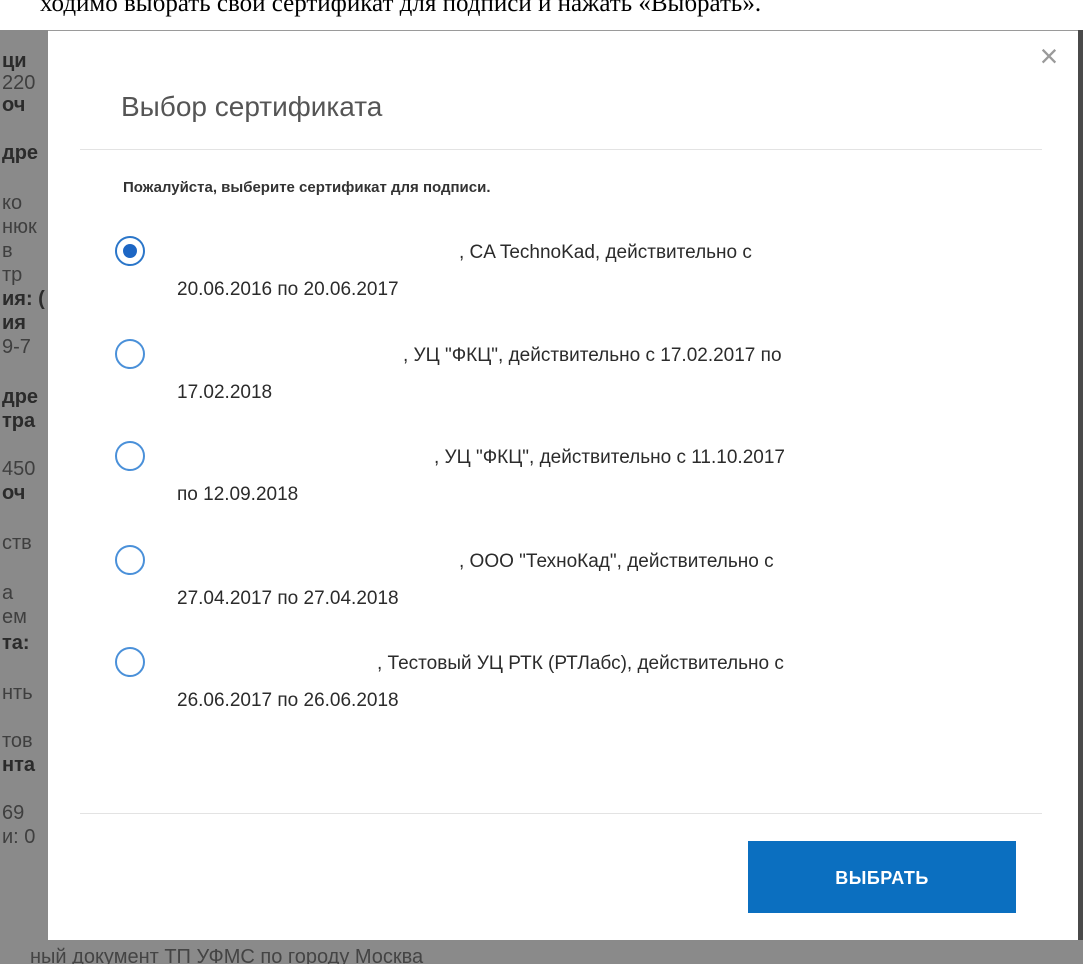 The height and width of the screenshot is (964, 1083). Describe the element at coordinates (14, 617) in the screenshot. I see `background-text-fragment: ем` at that location.